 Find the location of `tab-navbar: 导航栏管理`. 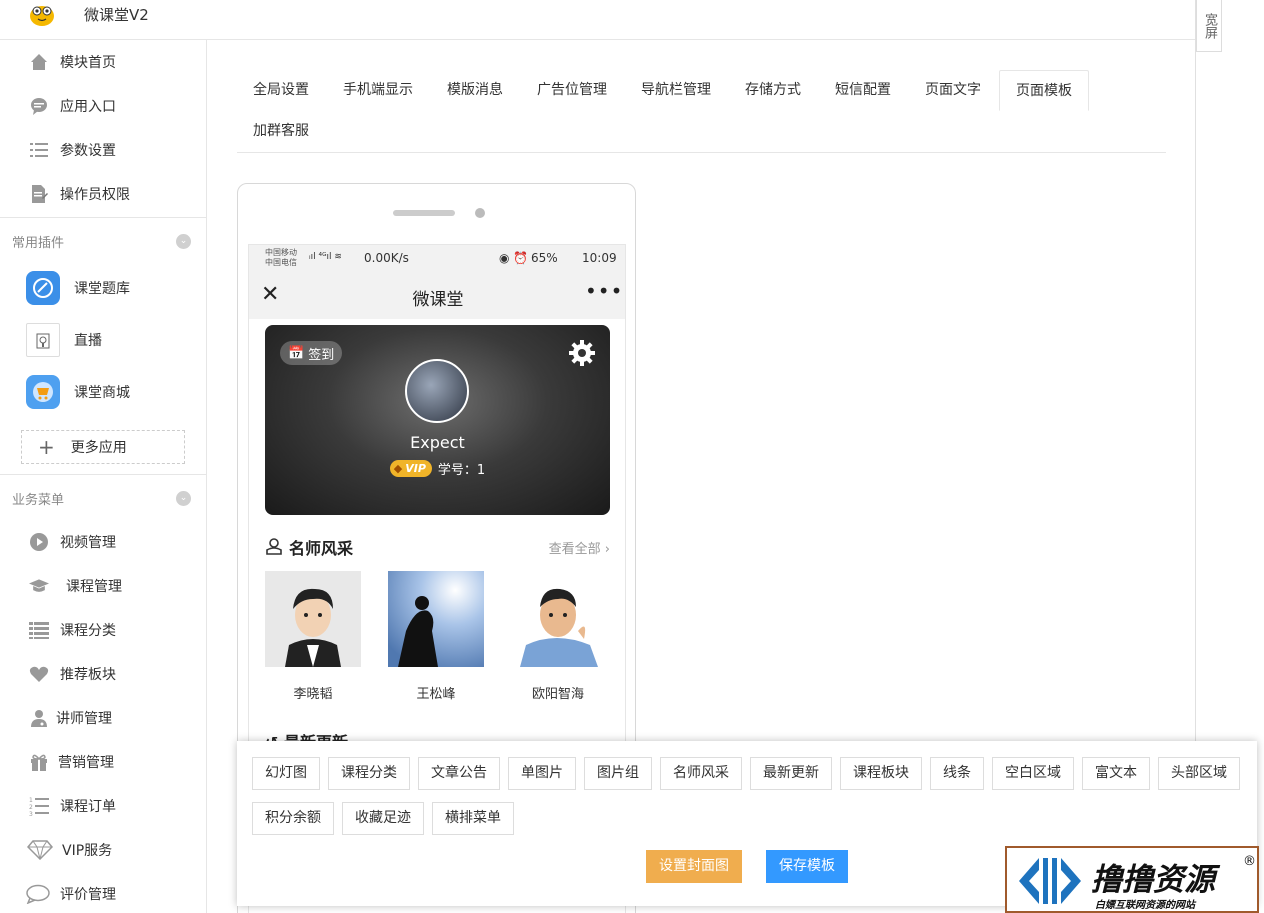

tab-navbar: 导航栏管理 is located at coordinates (676, 90).